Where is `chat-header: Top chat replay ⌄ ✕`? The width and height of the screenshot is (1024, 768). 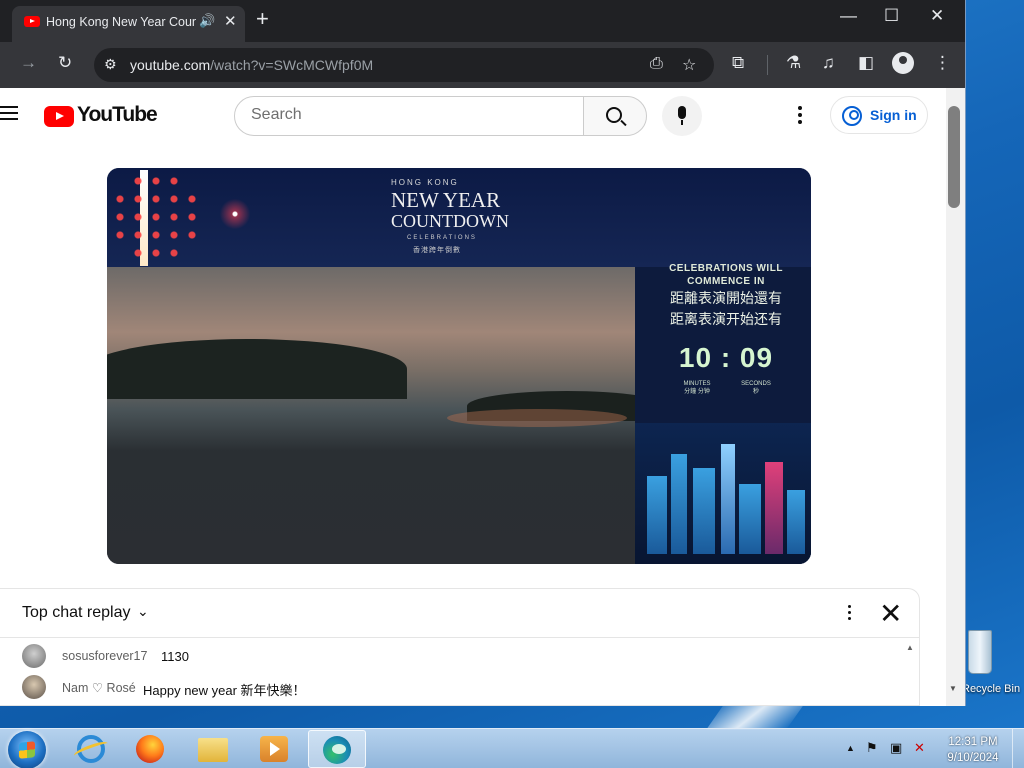 chat-header: Top chat replay ⌄ ✕ is located at coordinates (460, 613).